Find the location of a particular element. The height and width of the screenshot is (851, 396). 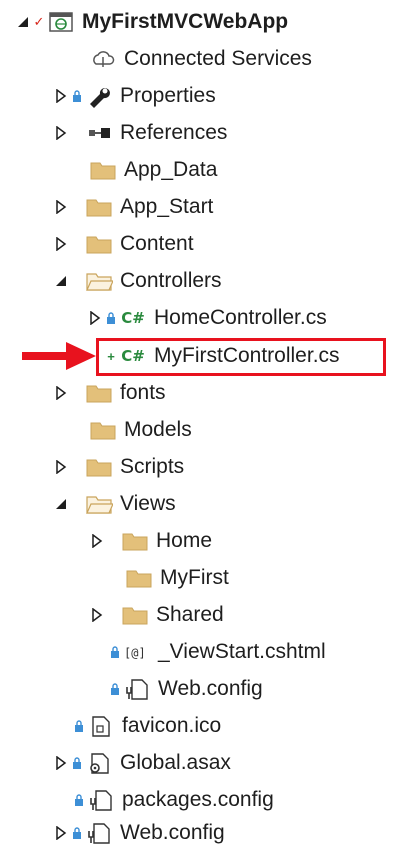

checkmark-icon: ✓ is located at coordinates (39, 21).